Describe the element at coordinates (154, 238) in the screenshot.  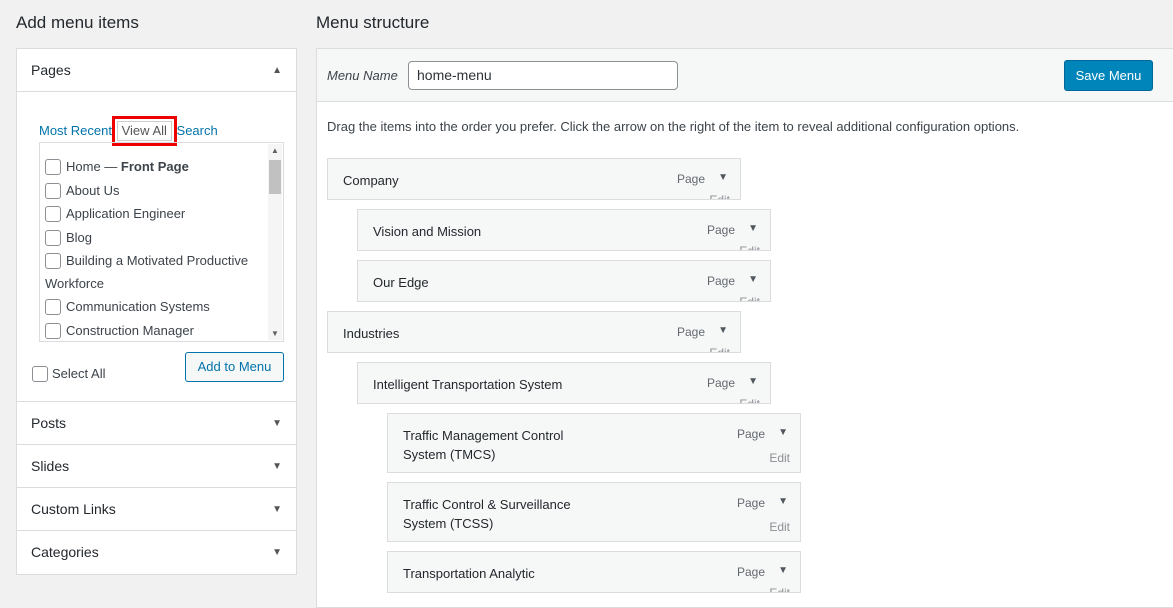
I see `list-item: Blog` at that location.